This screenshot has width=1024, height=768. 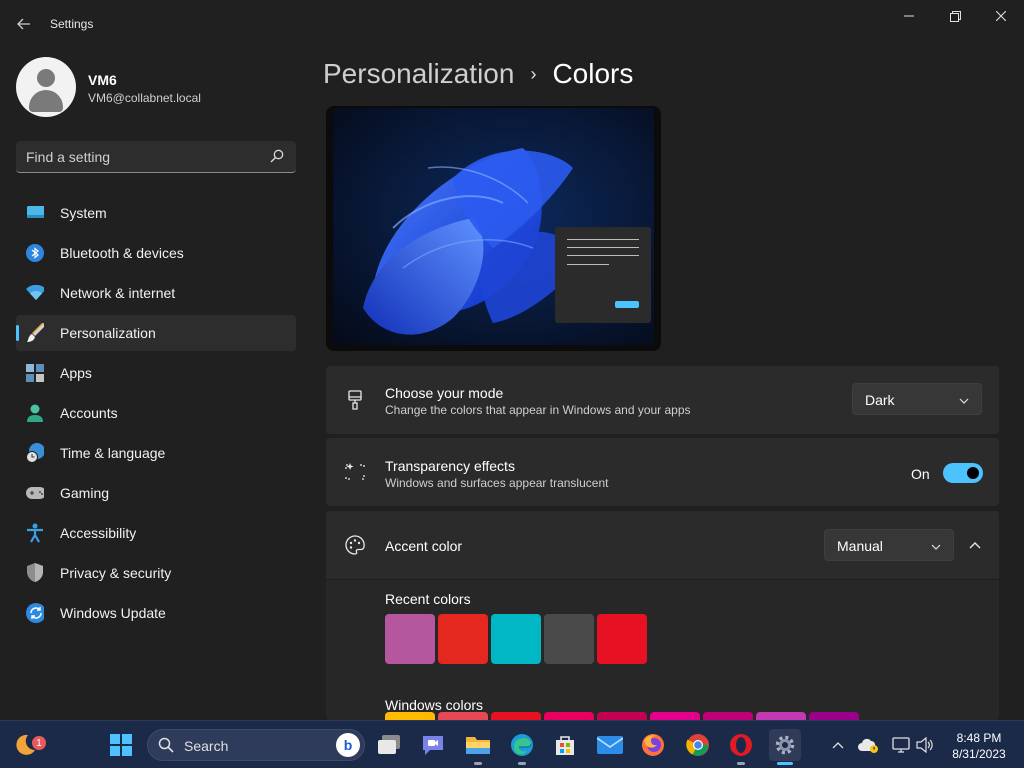 I want to click on accent-title: Accent color, so click(x=424, y=546).